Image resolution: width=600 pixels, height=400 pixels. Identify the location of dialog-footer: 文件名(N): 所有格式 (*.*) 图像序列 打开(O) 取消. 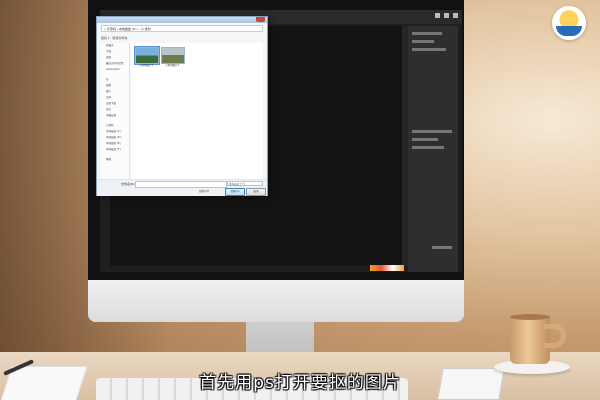
(182, 187).